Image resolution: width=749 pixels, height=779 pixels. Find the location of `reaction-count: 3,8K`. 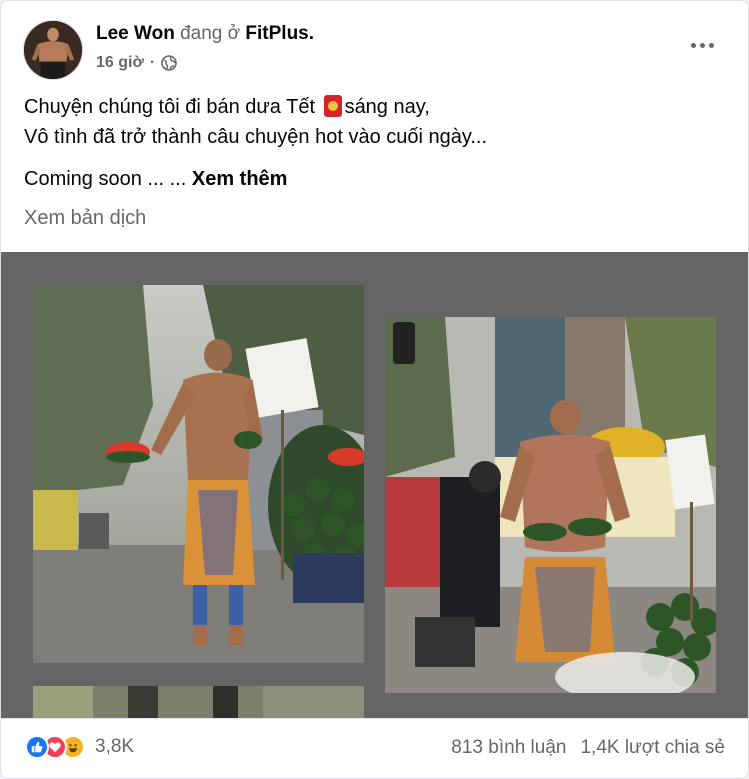

reaction-count: 3,8K is located at coordinates (115, 746).